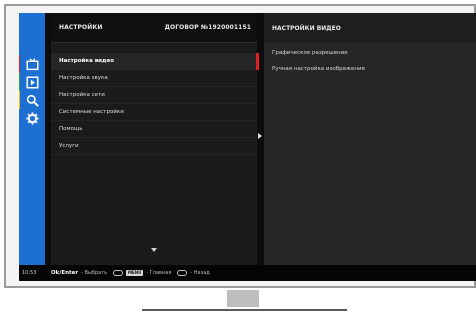 This screenshot has width=476, height=312. What do you see at coordinates (154, 129) in the screenshot?
I see `menu-item-help: Помощь` at bounding box center [154, 129].